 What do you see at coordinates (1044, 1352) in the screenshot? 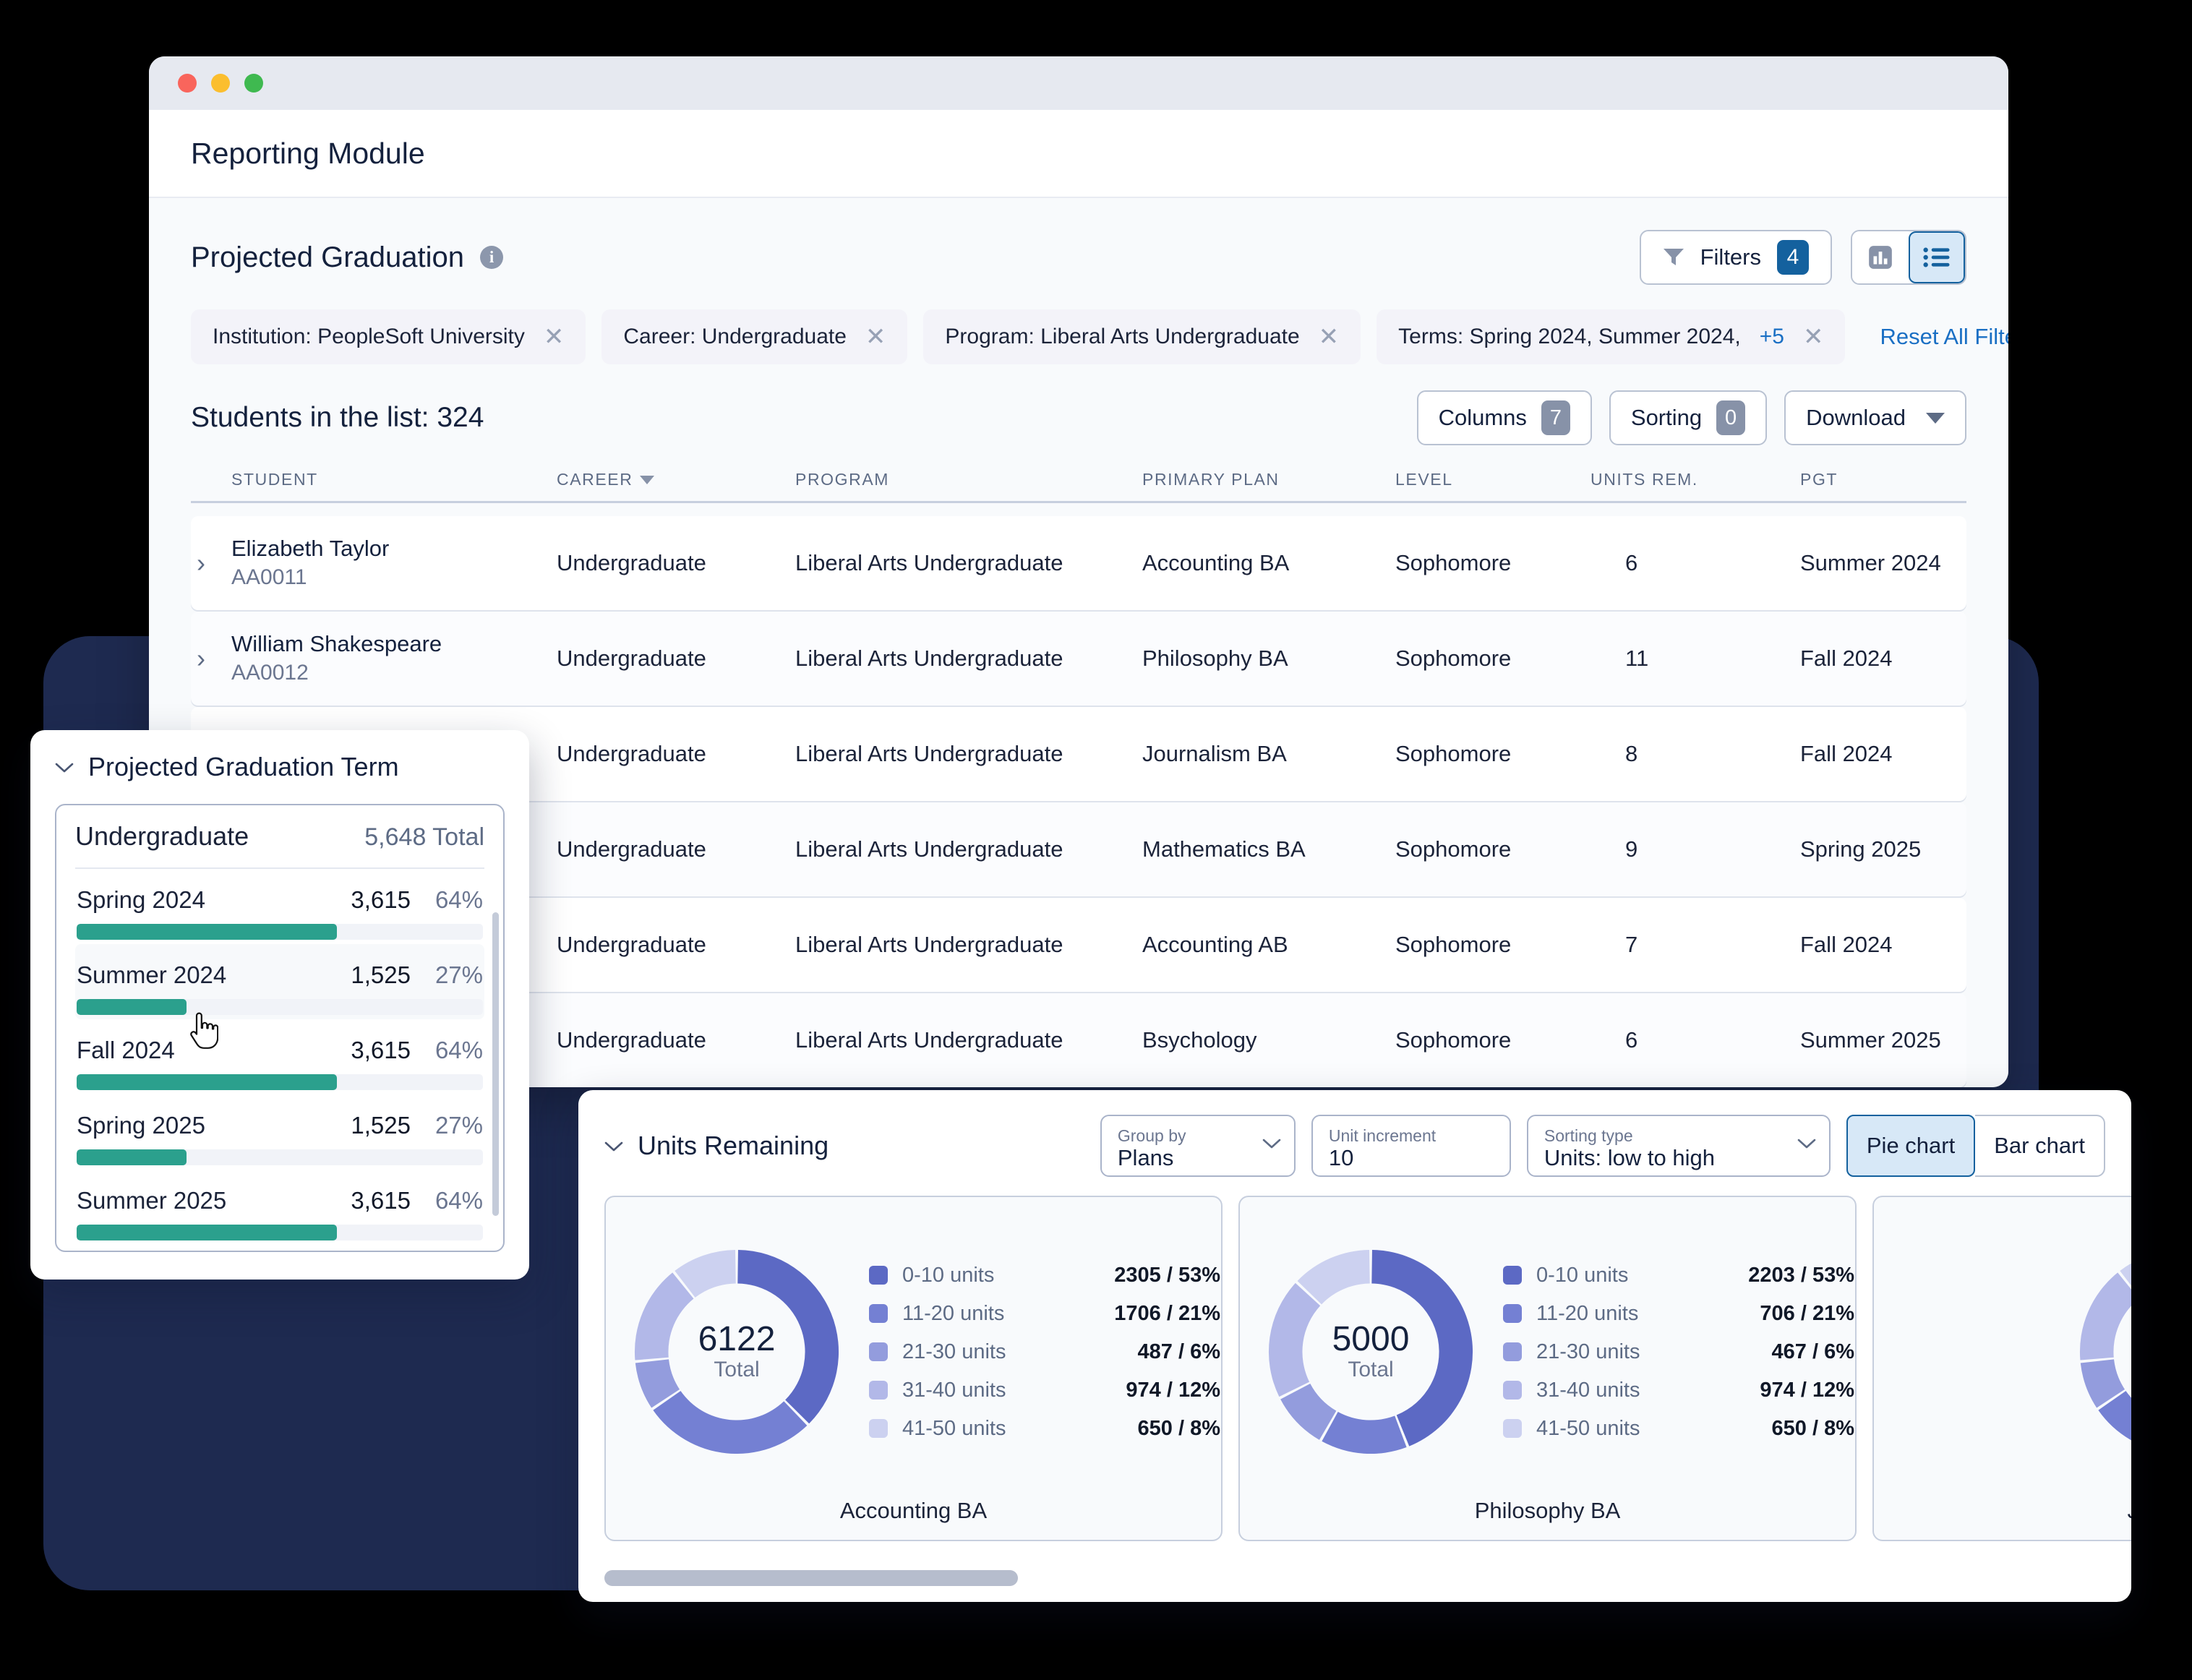
I see `legend-item: 21-30 units 487 / 6%` at bounding box center [1044, 1352].